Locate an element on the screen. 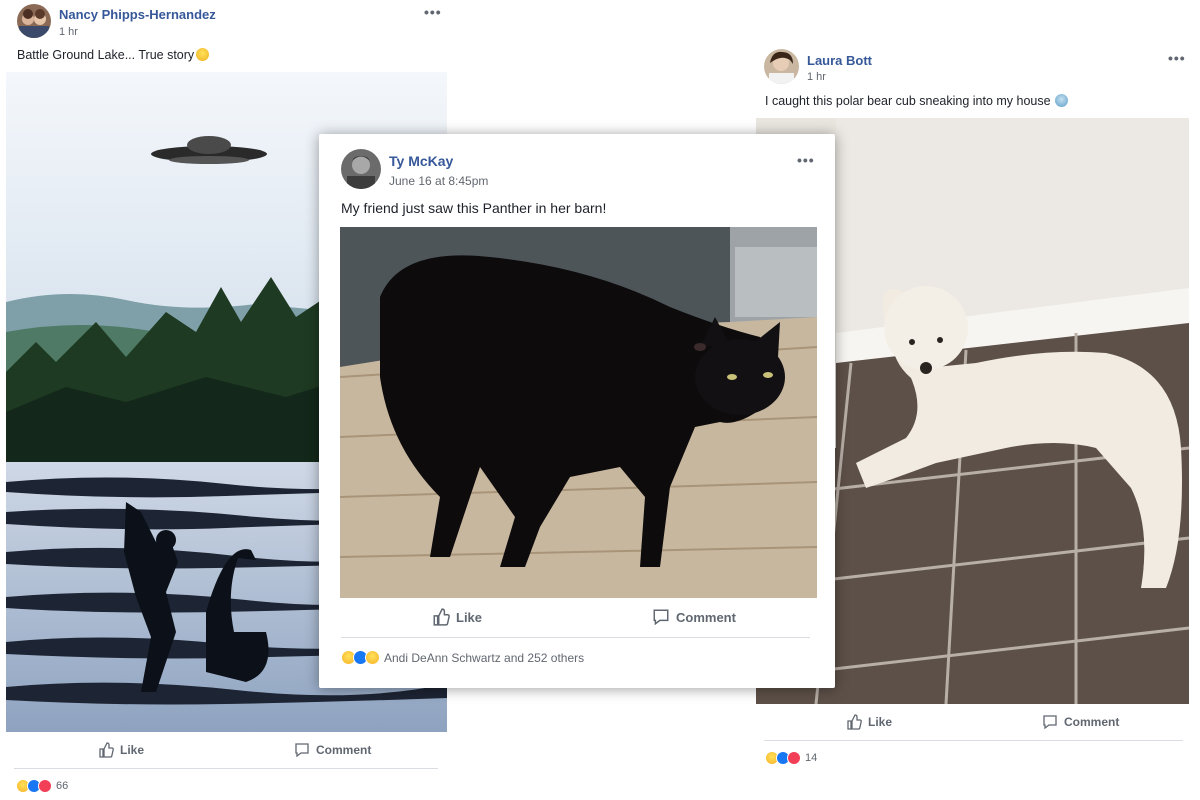 The width and height of the screenshot is (1200, 800). post-text: Battle Ground Lake... True story is located at coordinates (113, 55).